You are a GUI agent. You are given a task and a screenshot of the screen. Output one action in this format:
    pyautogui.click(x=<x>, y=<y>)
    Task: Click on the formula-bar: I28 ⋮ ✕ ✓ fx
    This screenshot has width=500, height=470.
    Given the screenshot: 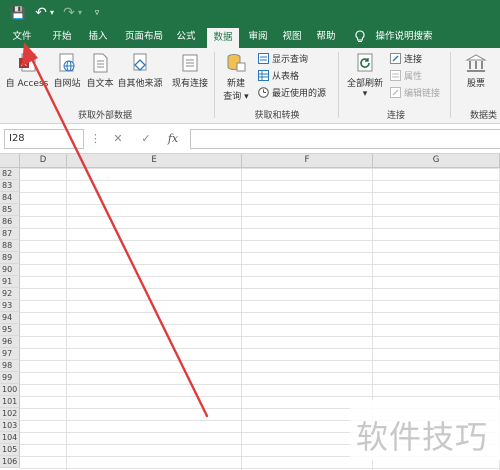 What is the action you would take?
    pyautogui.click(x=250, y=139)
    